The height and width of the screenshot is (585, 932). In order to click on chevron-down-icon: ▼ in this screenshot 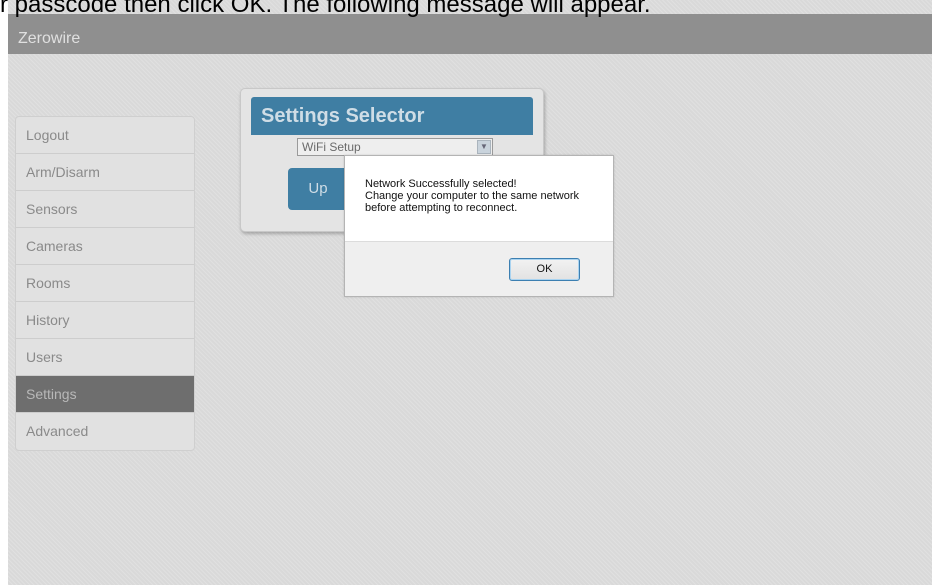, I will do `click(484, 147)`.